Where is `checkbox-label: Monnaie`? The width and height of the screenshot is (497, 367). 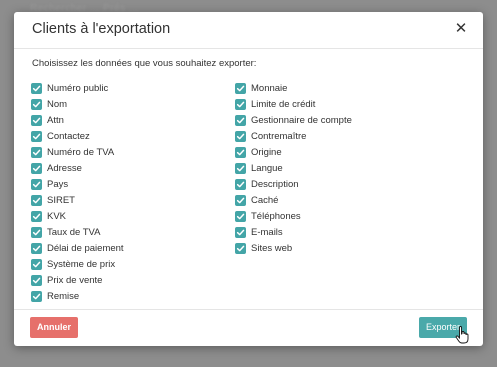
checkbox-label: Monnaie is located at coordinates (269, 88).